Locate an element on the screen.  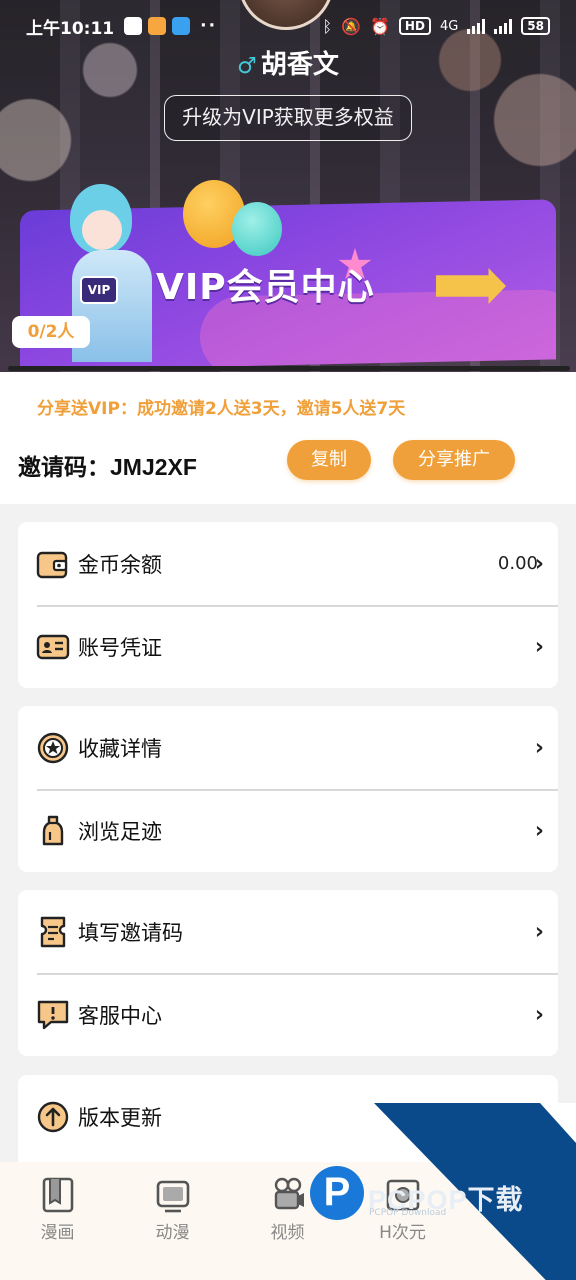
menu-item-coin-balance: 金币余额 0.00 › is located at coordinates (288, 563).